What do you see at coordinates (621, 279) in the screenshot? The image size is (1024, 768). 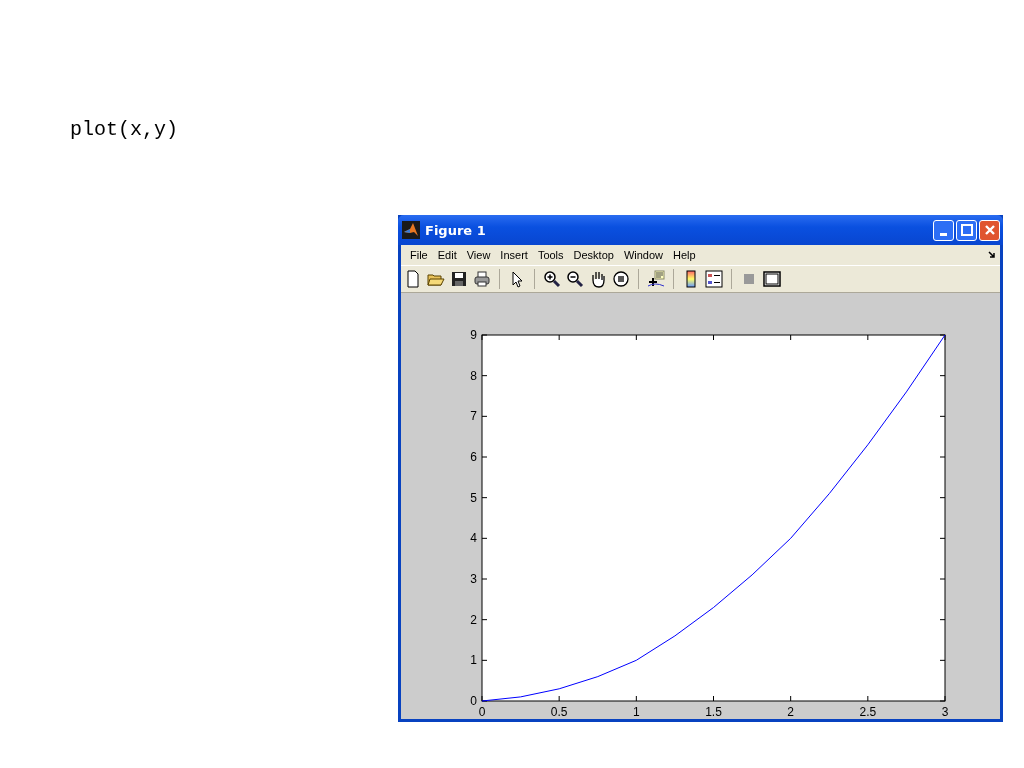 I see `rotate-icon` at bounding box center [621, 279].